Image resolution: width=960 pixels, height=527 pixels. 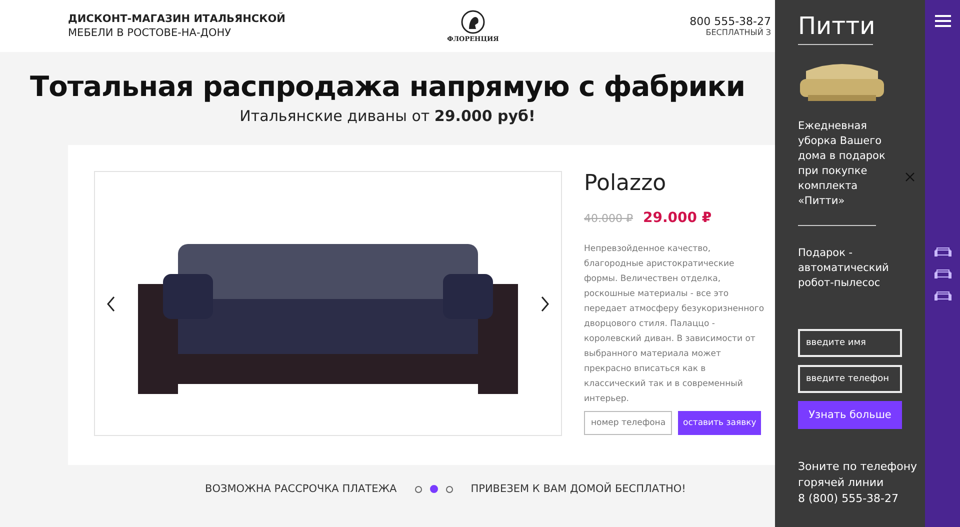 What do you see at coordinates (545, 303) in the screenshot?
I see `chevron-right-icon` at bounding box center [545, 303].